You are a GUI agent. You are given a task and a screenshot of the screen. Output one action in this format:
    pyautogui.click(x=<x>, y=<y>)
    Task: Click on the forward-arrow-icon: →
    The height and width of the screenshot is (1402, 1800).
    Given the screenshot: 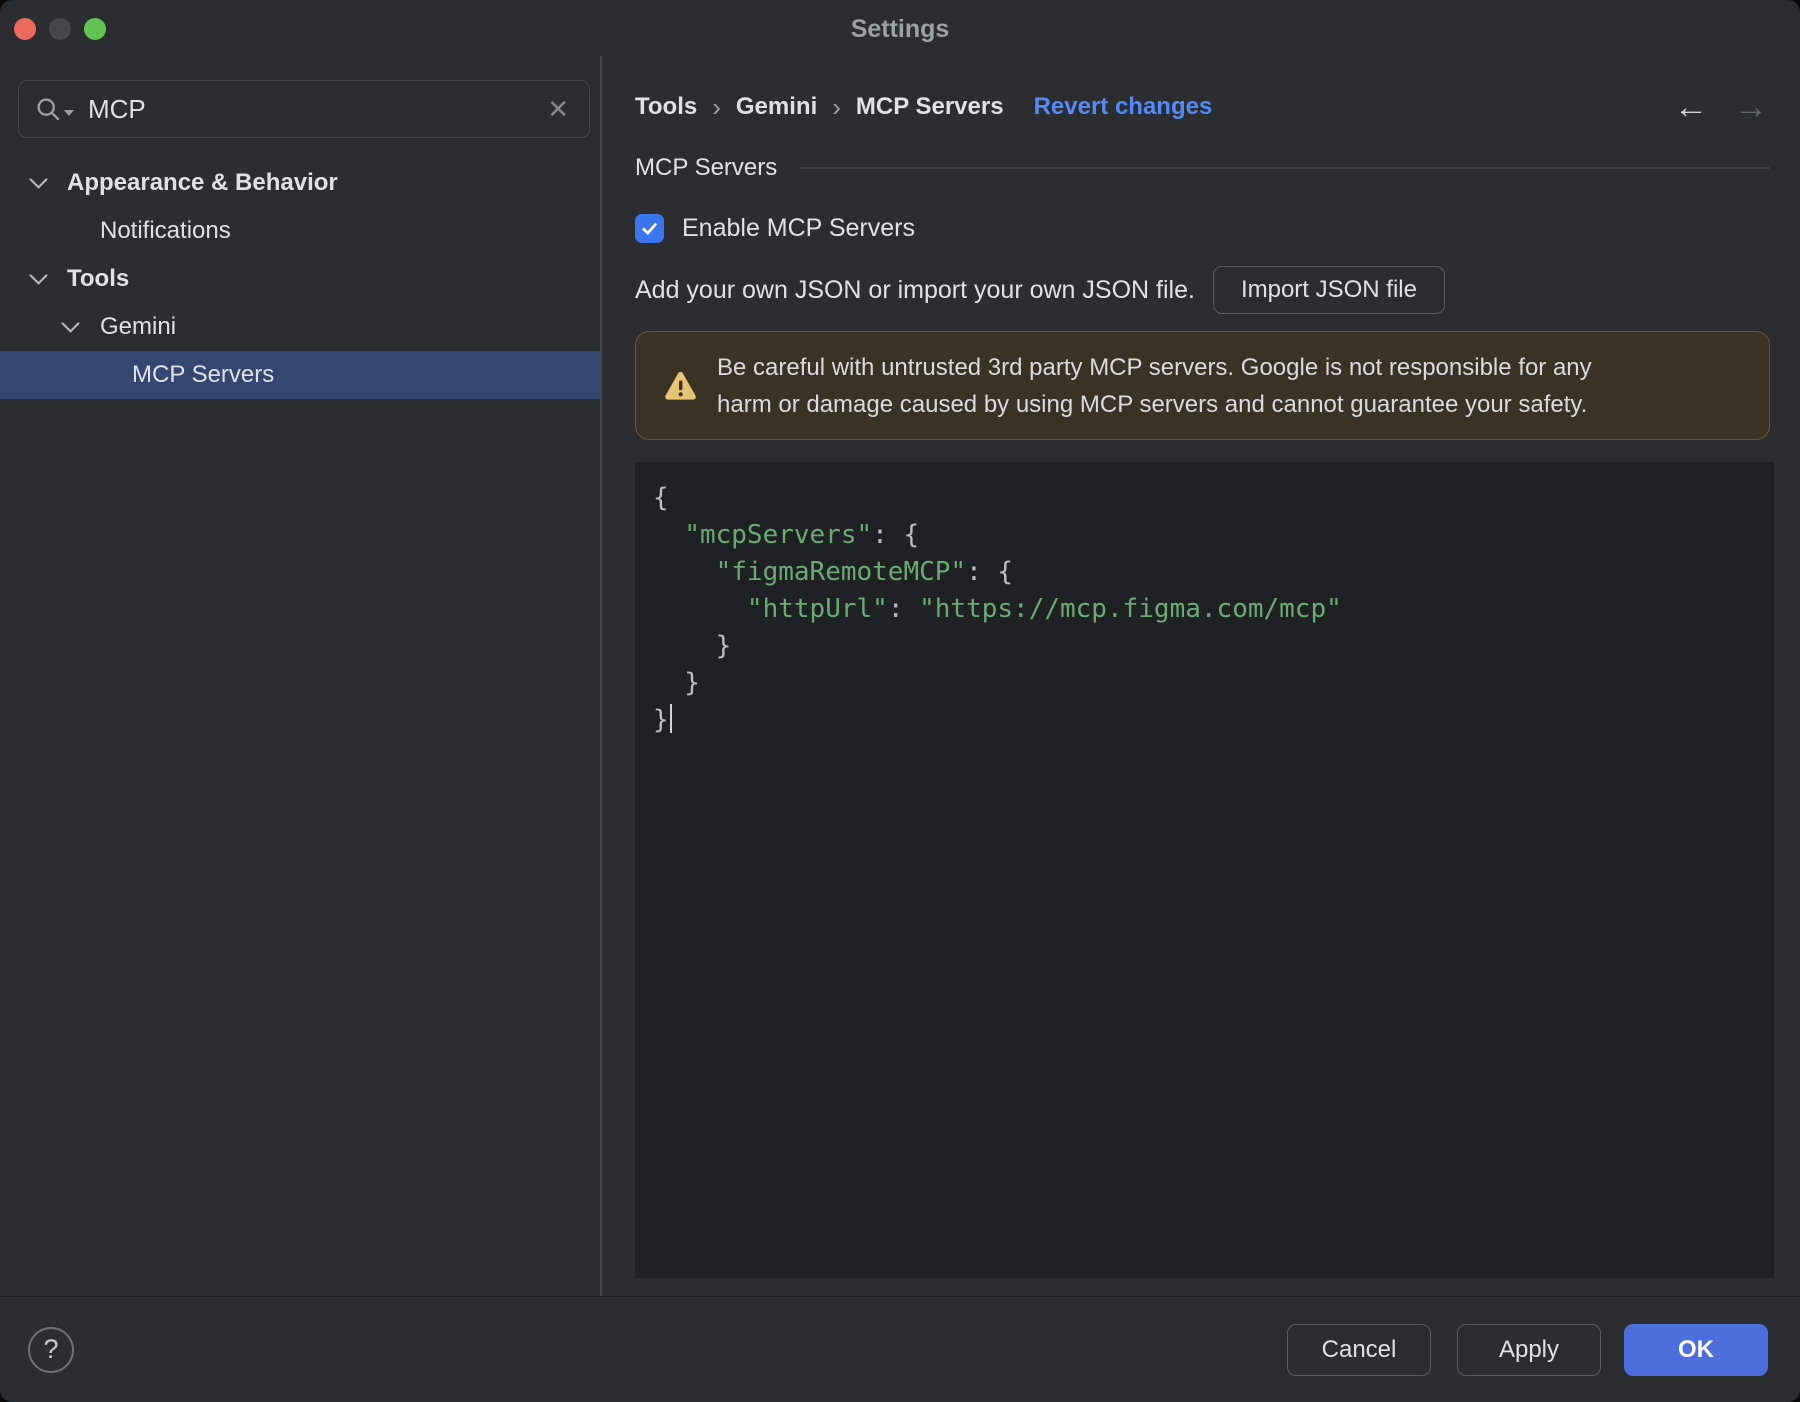 What is the action you would take?
    pyautogui.click(x=1751, y=107)
    